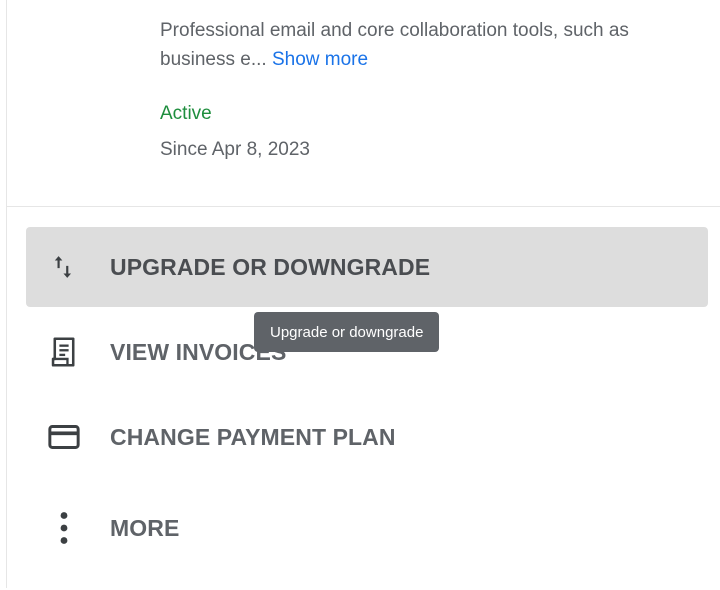 This screenshot has width=720, height=590. What do you see at coordinates (186, 113) in the screenshot?
I see `status-label: Active` at bounding box center [186, 113].